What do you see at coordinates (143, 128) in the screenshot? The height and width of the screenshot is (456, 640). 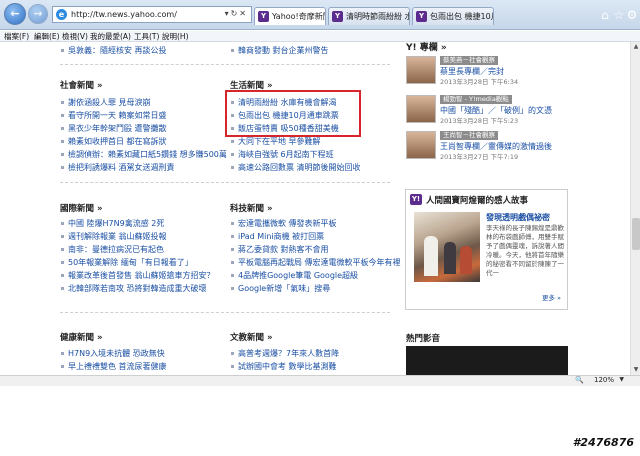 I see `list-item: 黑衣少年幹架鬥毆 遭警攤散` at bounding box center [143, 128].